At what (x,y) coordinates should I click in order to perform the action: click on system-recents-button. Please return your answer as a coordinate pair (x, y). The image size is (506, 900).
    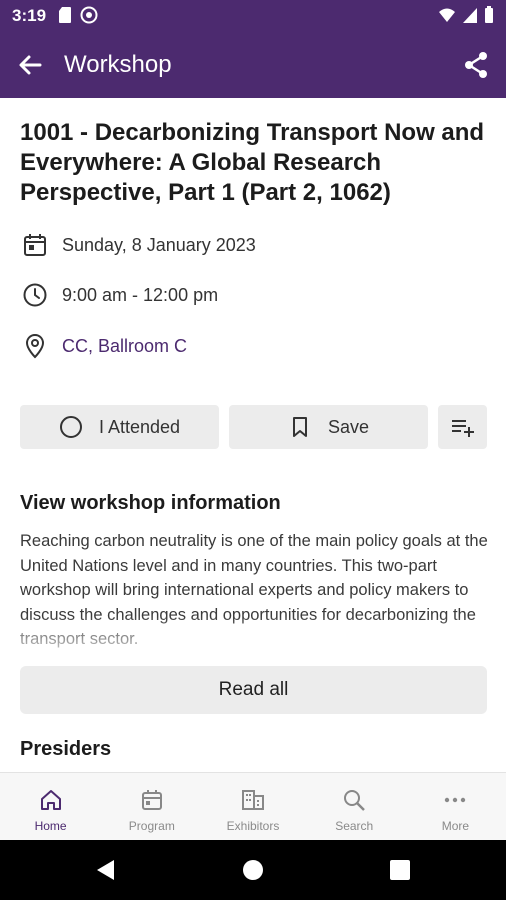
    Looking at the image, I should click on (400, 870).